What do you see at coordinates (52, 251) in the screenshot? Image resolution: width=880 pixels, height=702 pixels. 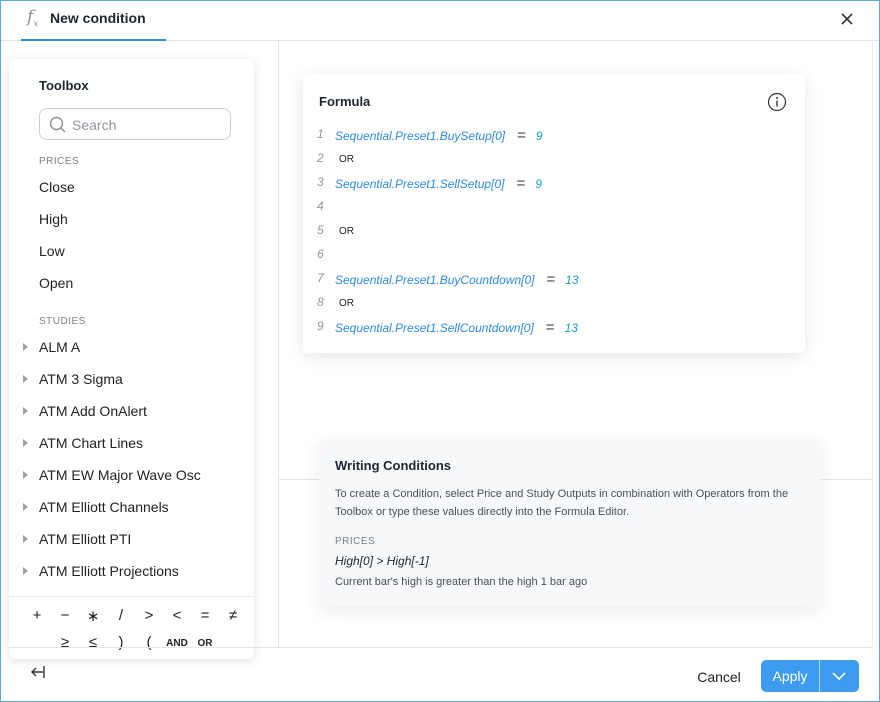 I see `price-item-low: Low` at bounding box center [52, 251].